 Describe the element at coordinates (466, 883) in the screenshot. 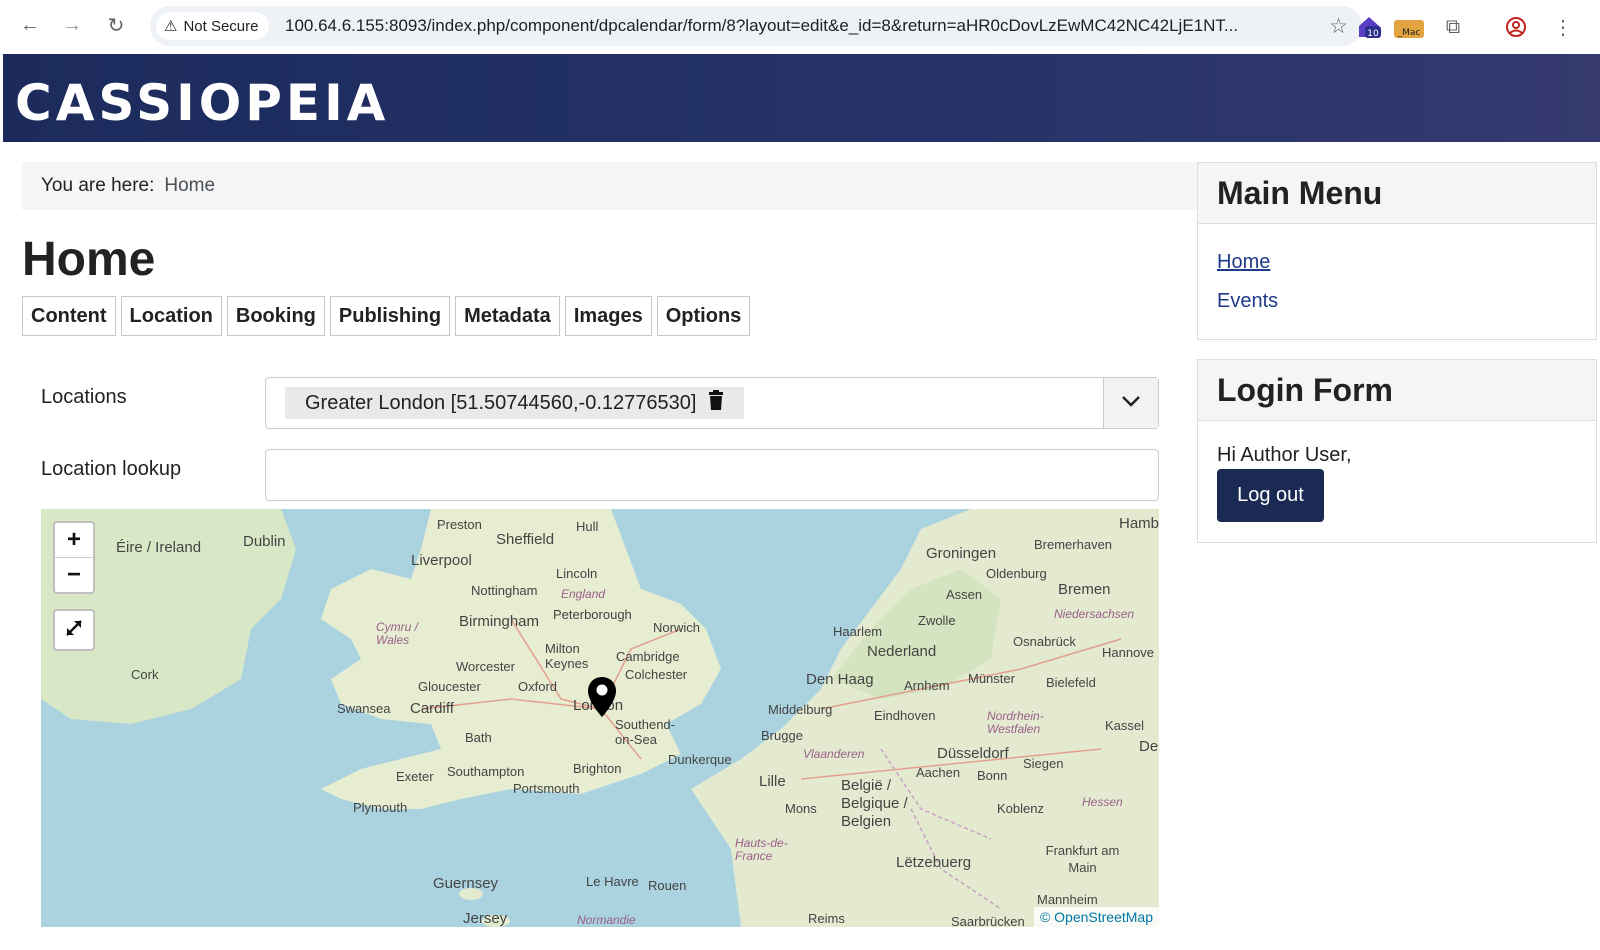

I see `map-label-guernsey: Guernsey` at that location.